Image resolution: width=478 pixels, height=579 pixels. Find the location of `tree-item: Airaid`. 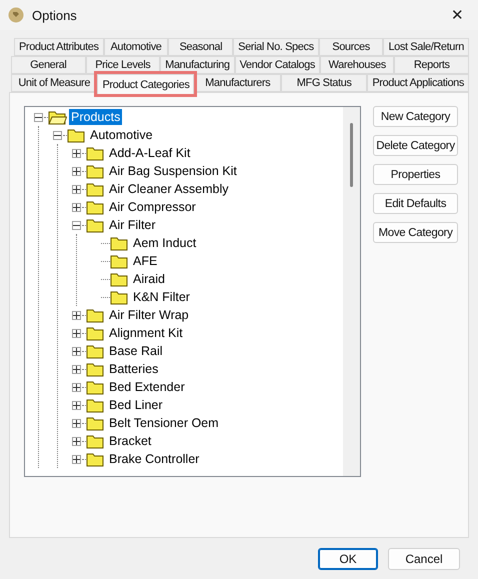

tree-item: Airaid is located at coordinates (149, 279).